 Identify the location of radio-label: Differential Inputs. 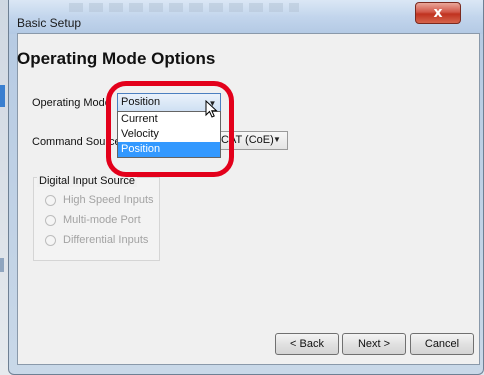
(106, 240).